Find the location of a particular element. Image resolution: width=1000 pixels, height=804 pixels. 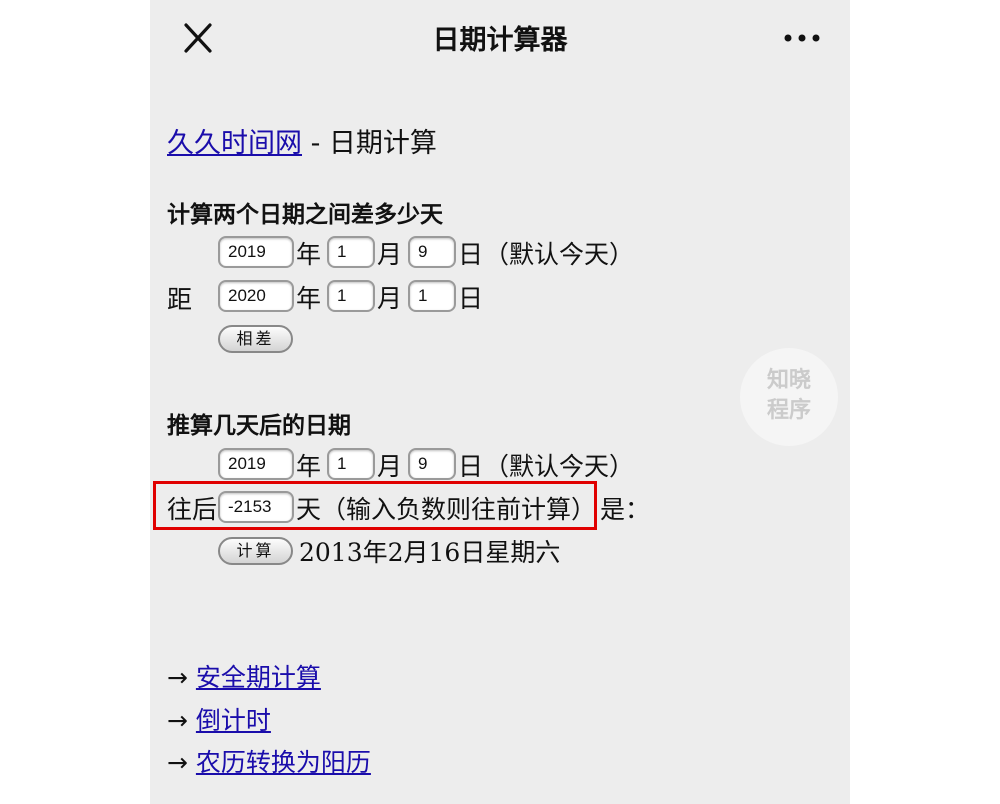

navigation-bar: 日期计算器 is located at coordinates (500, 38).